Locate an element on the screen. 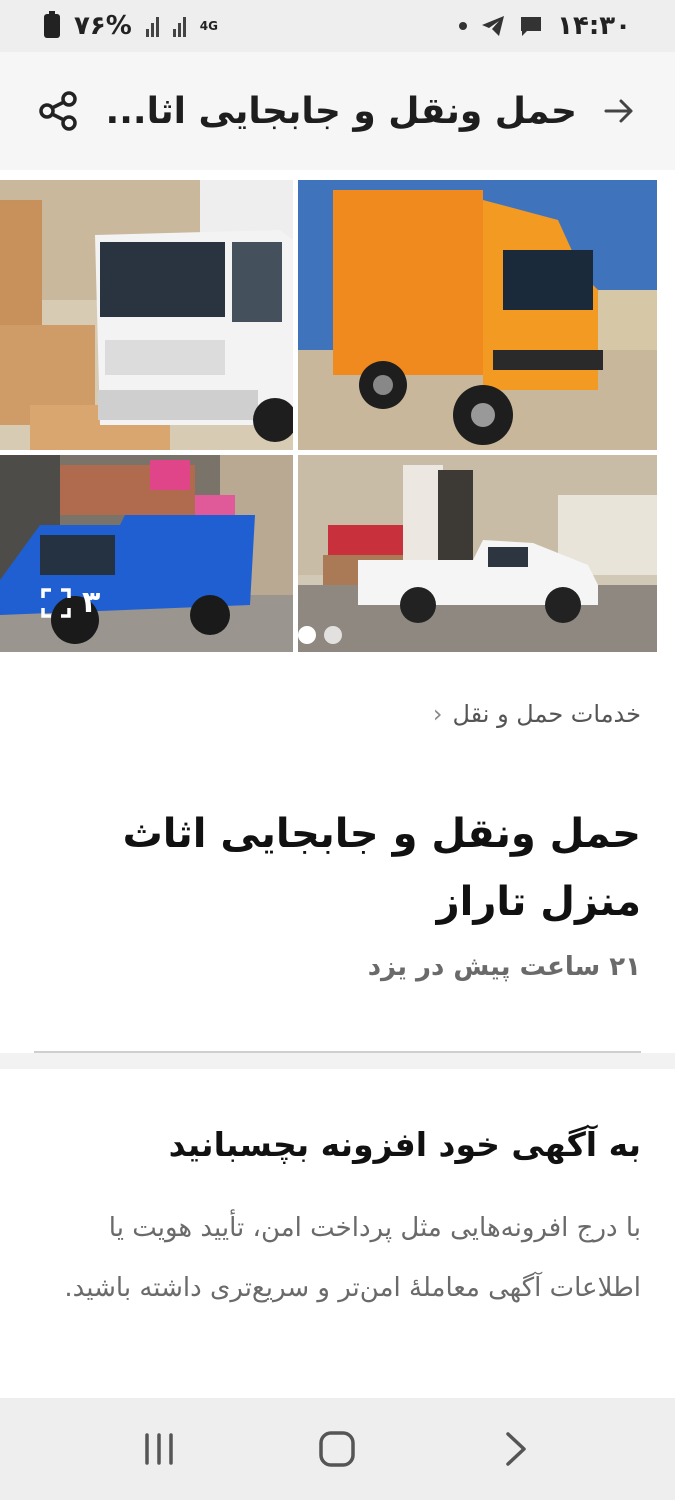 This screenshot has height=1500, width=675. battery-level: ۷۶% is located at coordinates (103, 26).